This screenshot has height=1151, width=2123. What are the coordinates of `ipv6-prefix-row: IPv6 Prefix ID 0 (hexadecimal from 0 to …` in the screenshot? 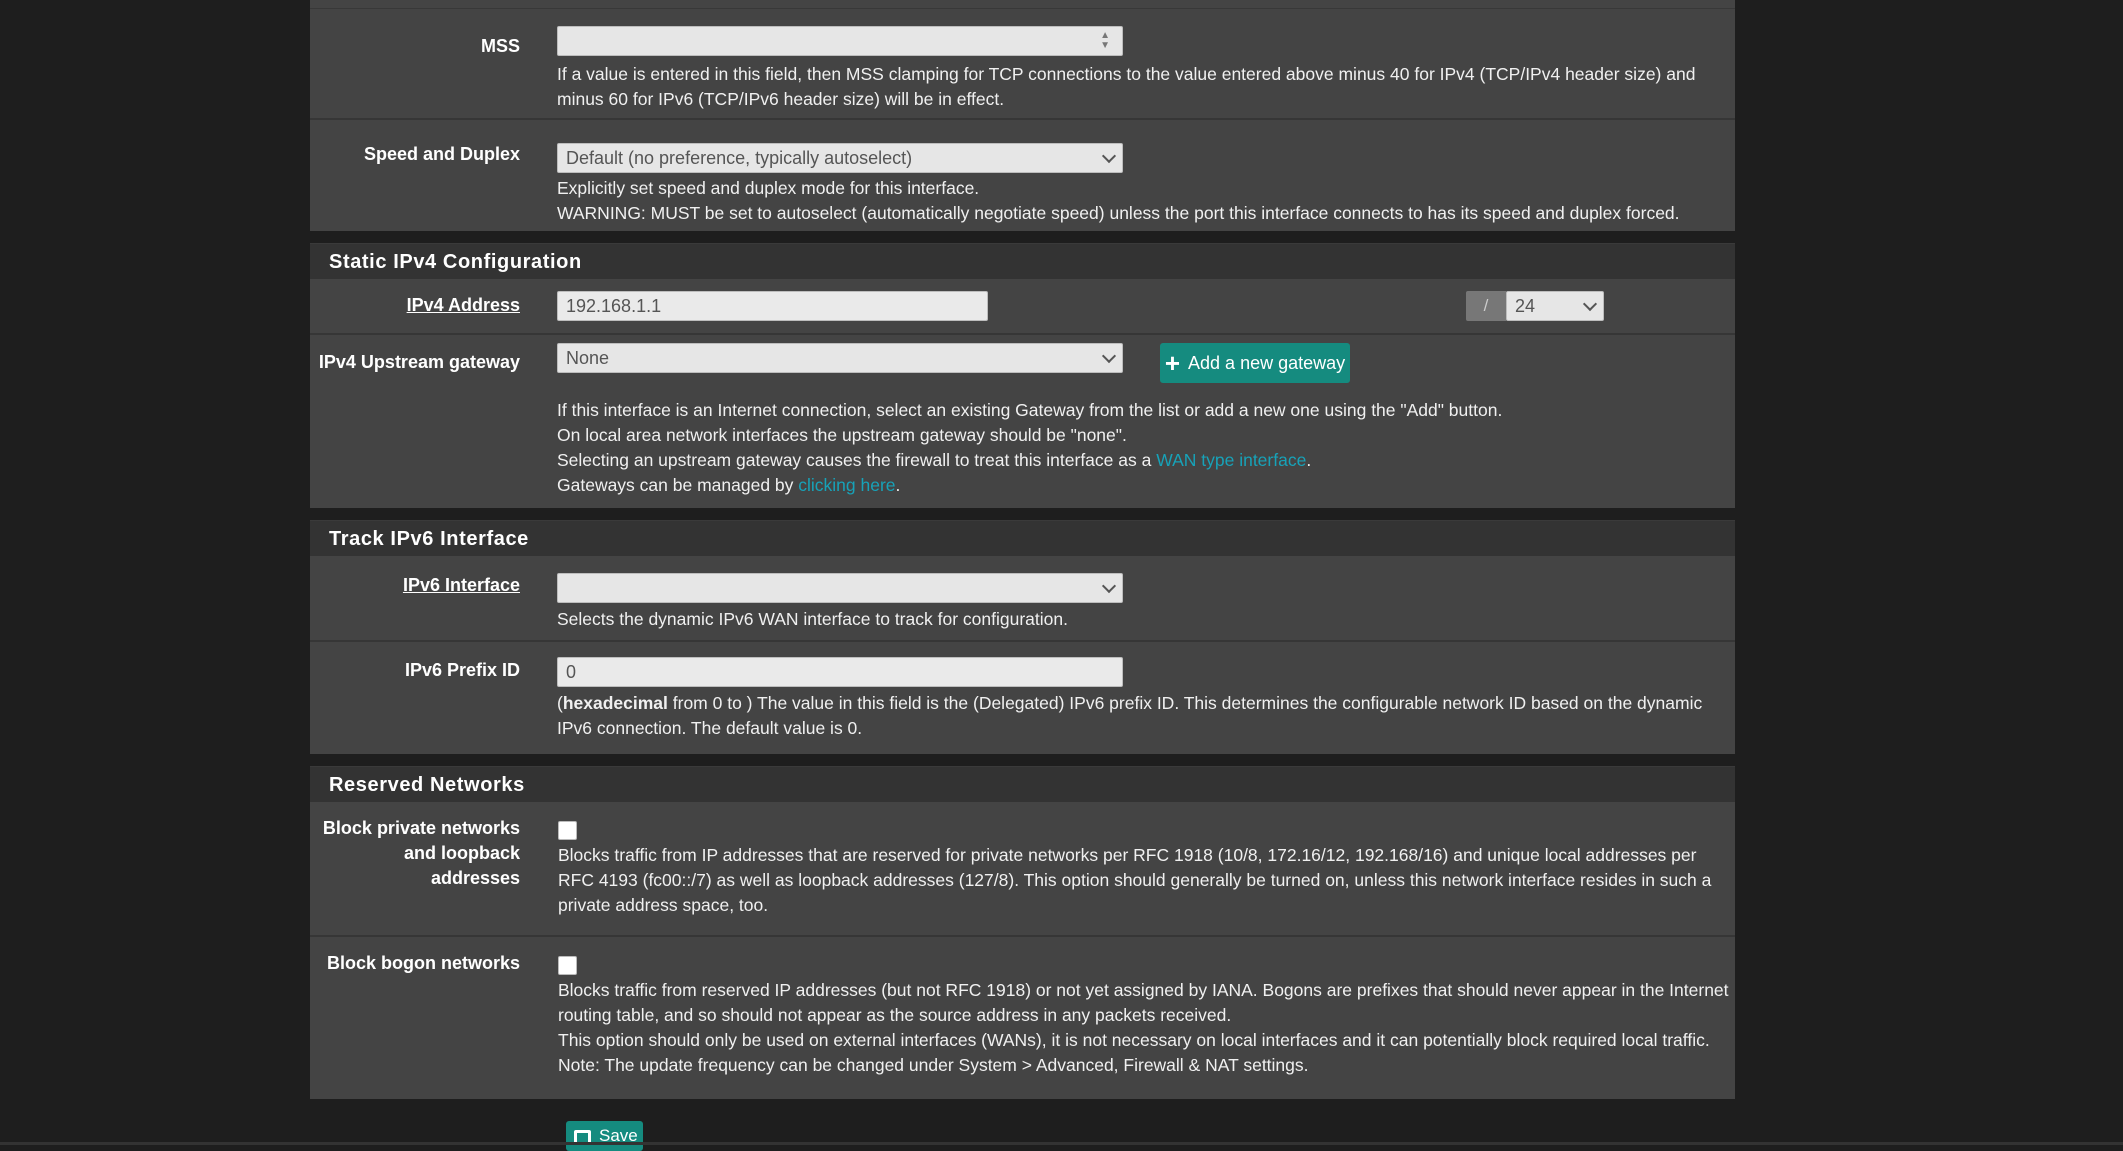 It's located at (1022, 698).